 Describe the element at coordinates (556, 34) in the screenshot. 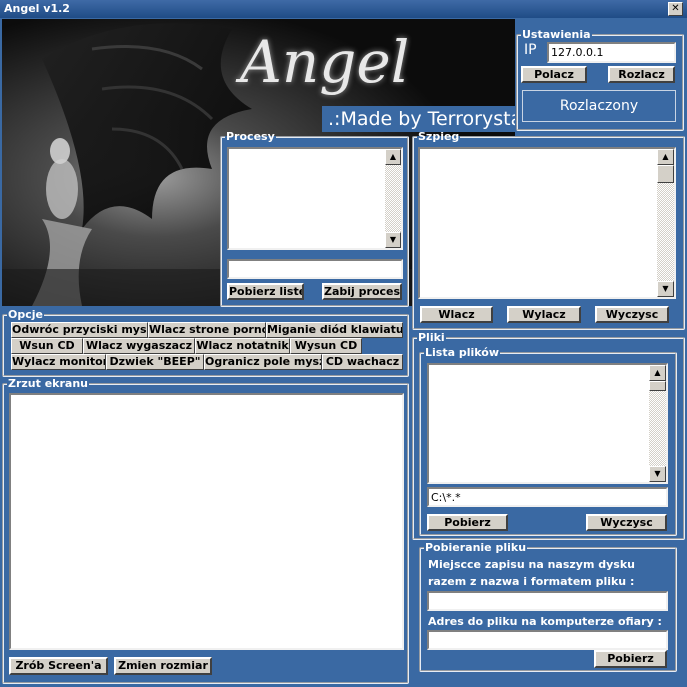

I see `settings-legend: Ustawienia` at that location.